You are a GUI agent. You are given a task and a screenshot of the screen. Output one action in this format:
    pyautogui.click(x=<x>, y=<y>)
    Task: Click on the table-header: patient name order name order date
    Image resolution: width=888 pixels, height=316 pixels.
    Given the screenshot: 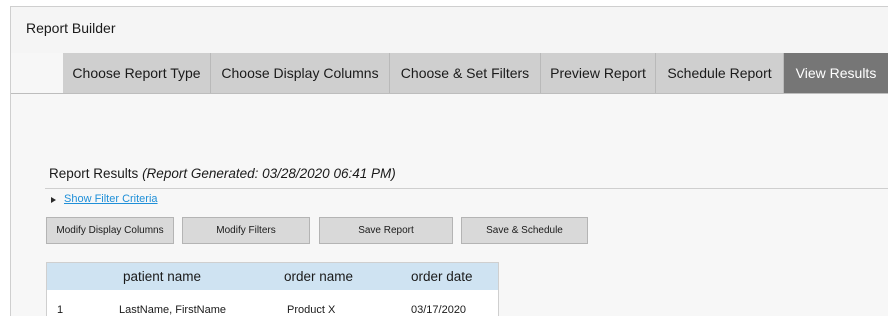 What is the action you would take?
    pyautogui.click(x=272, y=276)
    